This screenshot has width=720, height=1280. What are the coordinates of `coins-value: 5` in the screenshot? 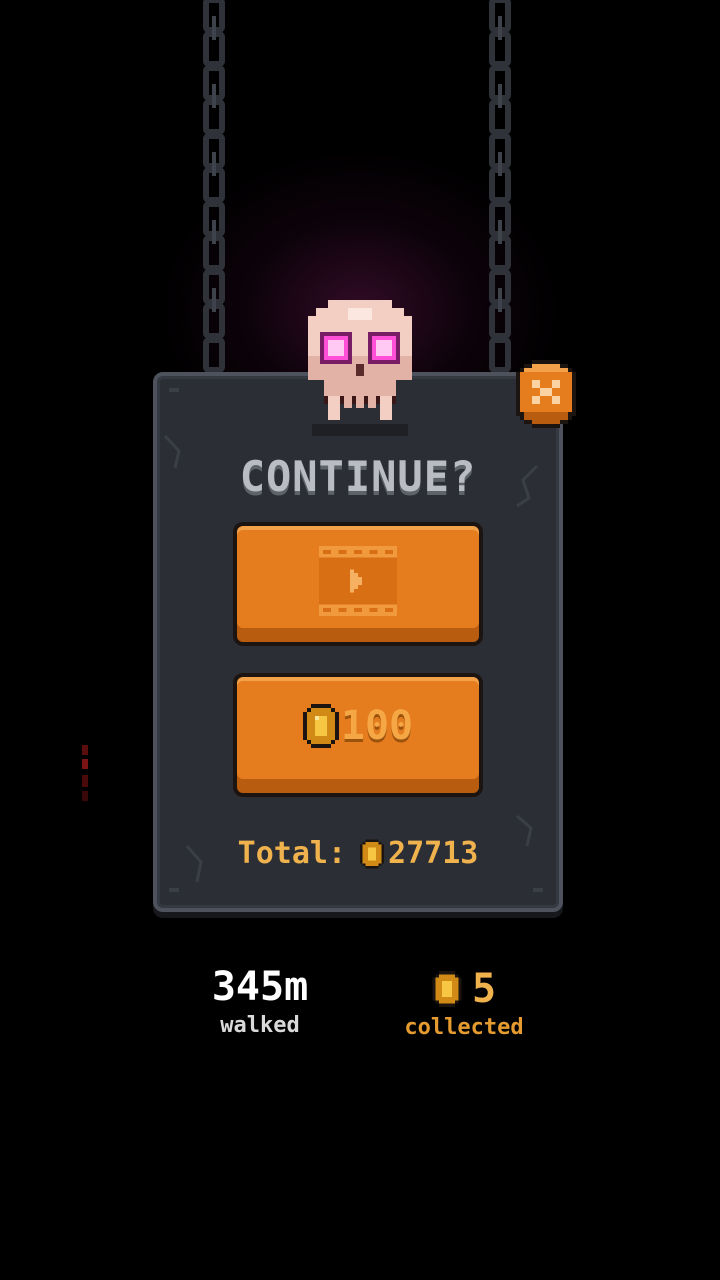 It's located at (484, 989).